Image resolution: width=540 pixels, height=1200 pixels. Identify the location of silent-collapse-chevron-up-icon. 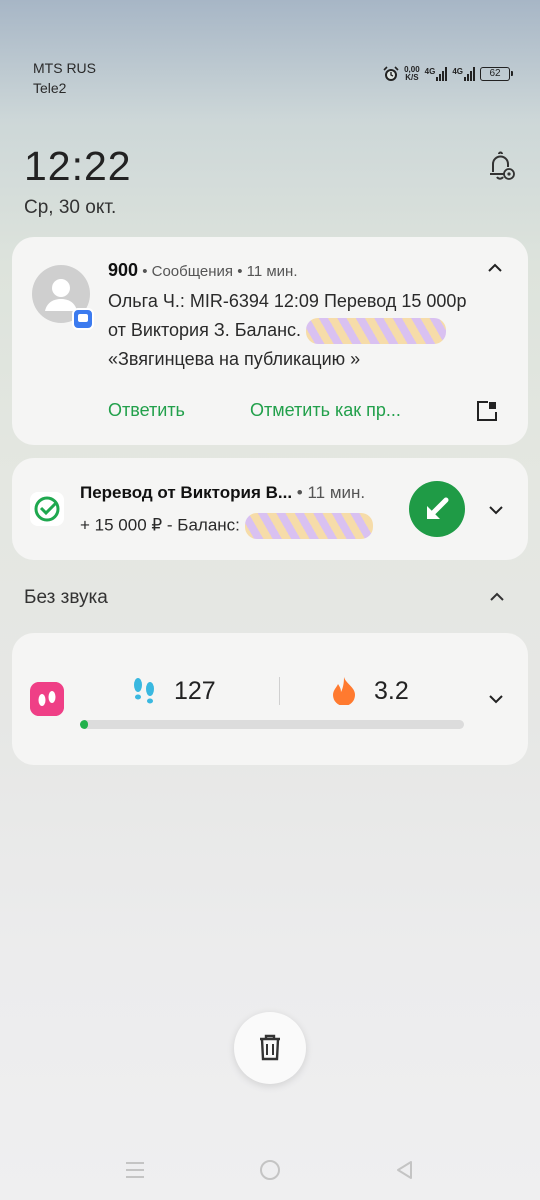
(497, 597).